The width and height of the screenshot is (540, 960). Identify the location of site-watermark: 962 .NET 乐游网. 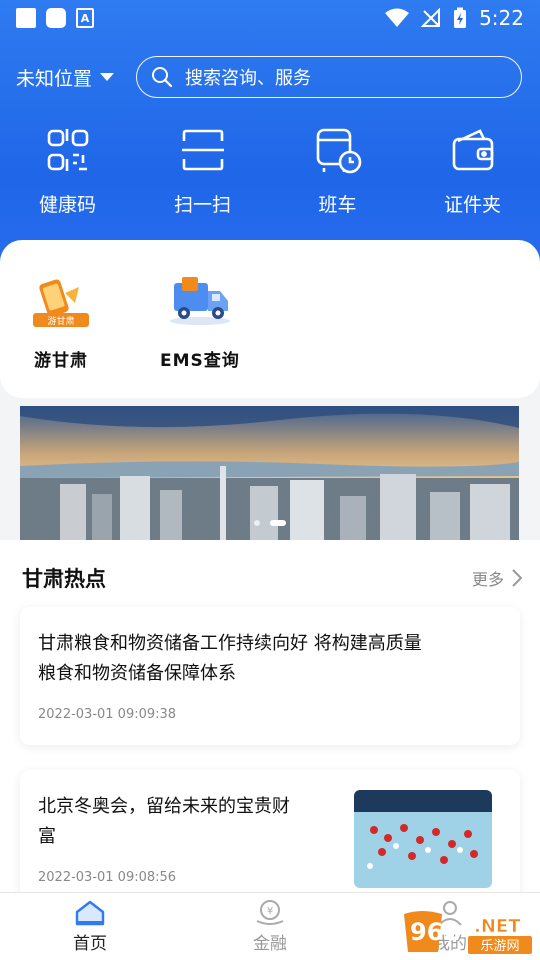
(468, 932).